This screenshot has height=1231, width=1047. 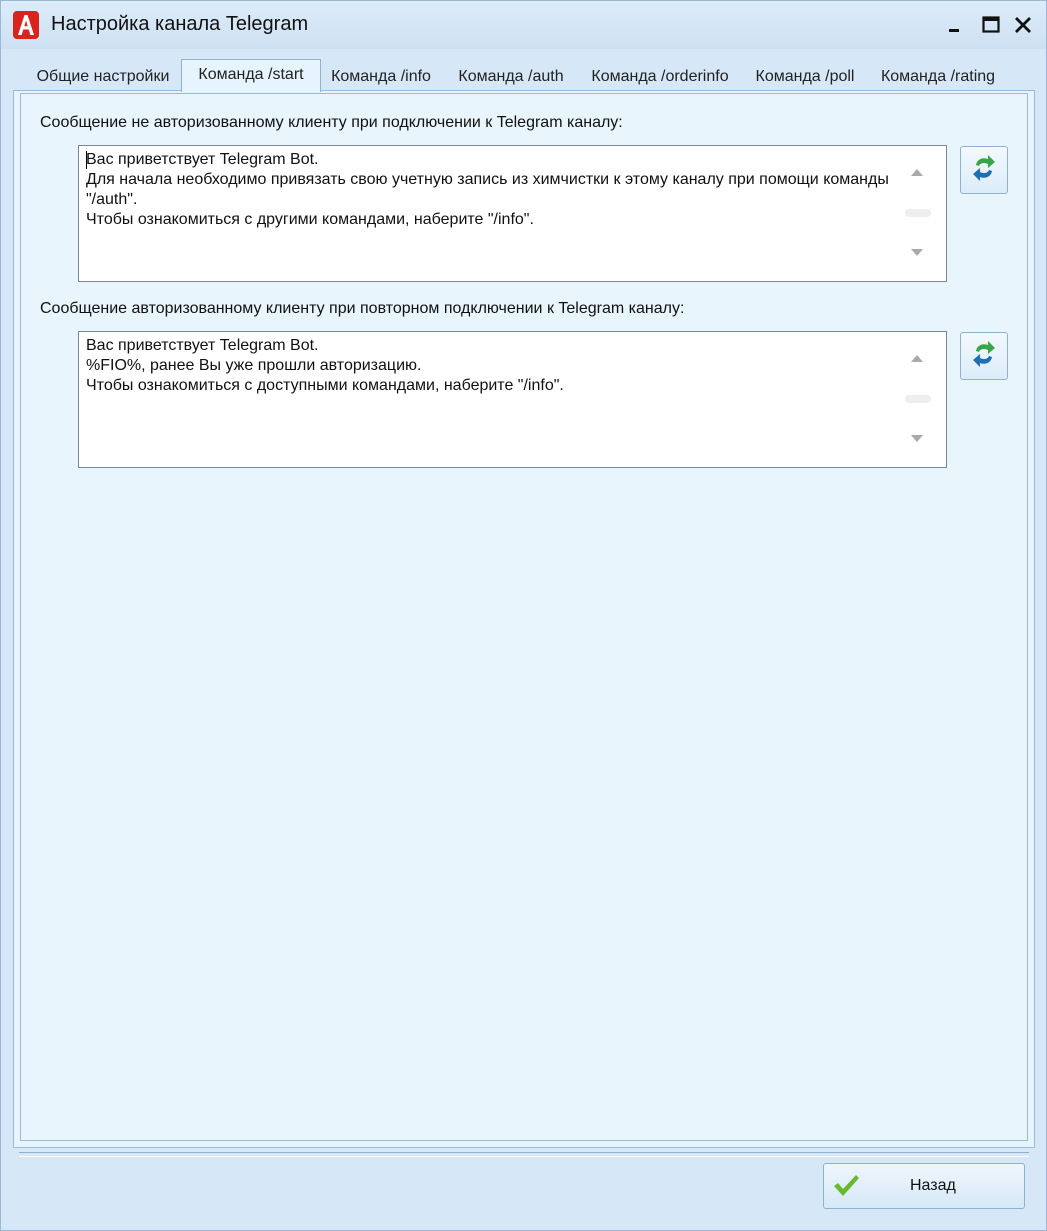 What do you see at coordinates (660, 77) in the screenshot?
I see `tab-command-orderinfo: Команда /orderinfo` at bounding box center [660, 77].